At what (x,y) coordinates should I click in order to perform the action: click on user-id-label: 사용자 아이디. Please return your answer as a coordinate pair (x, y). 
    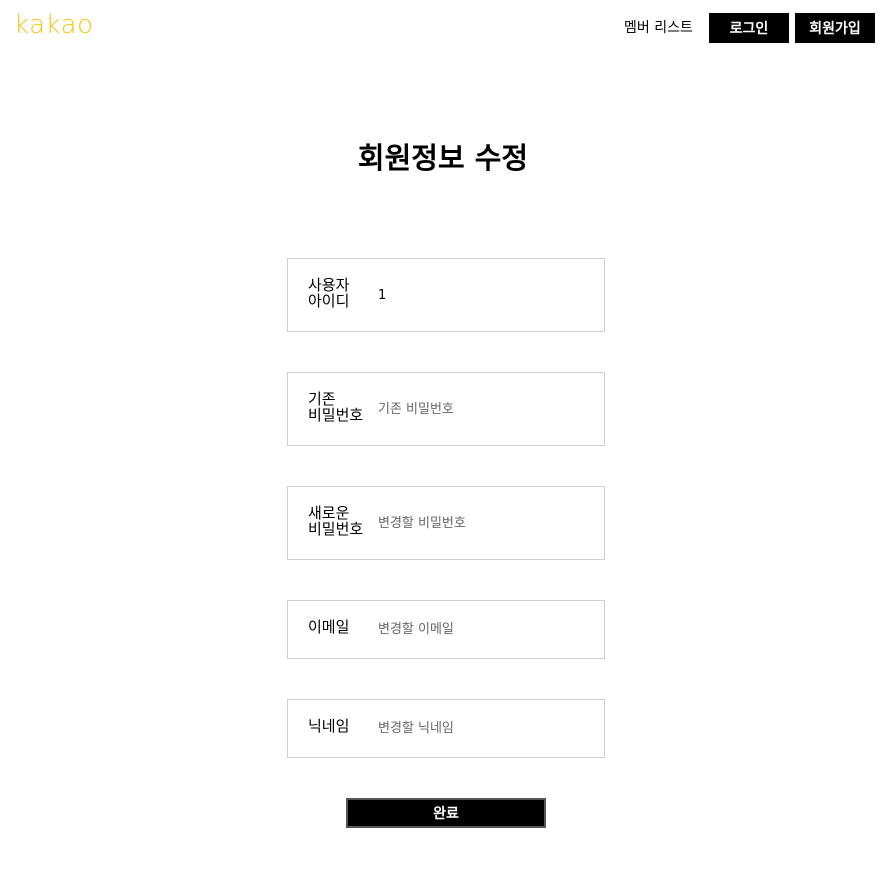
    Looking at the image, I should click on (329, 293).